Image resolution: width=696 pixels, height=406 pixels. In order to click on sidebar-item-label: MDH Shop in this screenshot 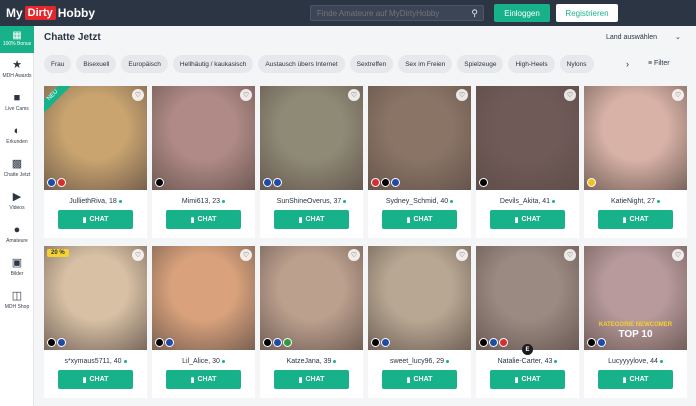, I will do `click(17, 307)`.